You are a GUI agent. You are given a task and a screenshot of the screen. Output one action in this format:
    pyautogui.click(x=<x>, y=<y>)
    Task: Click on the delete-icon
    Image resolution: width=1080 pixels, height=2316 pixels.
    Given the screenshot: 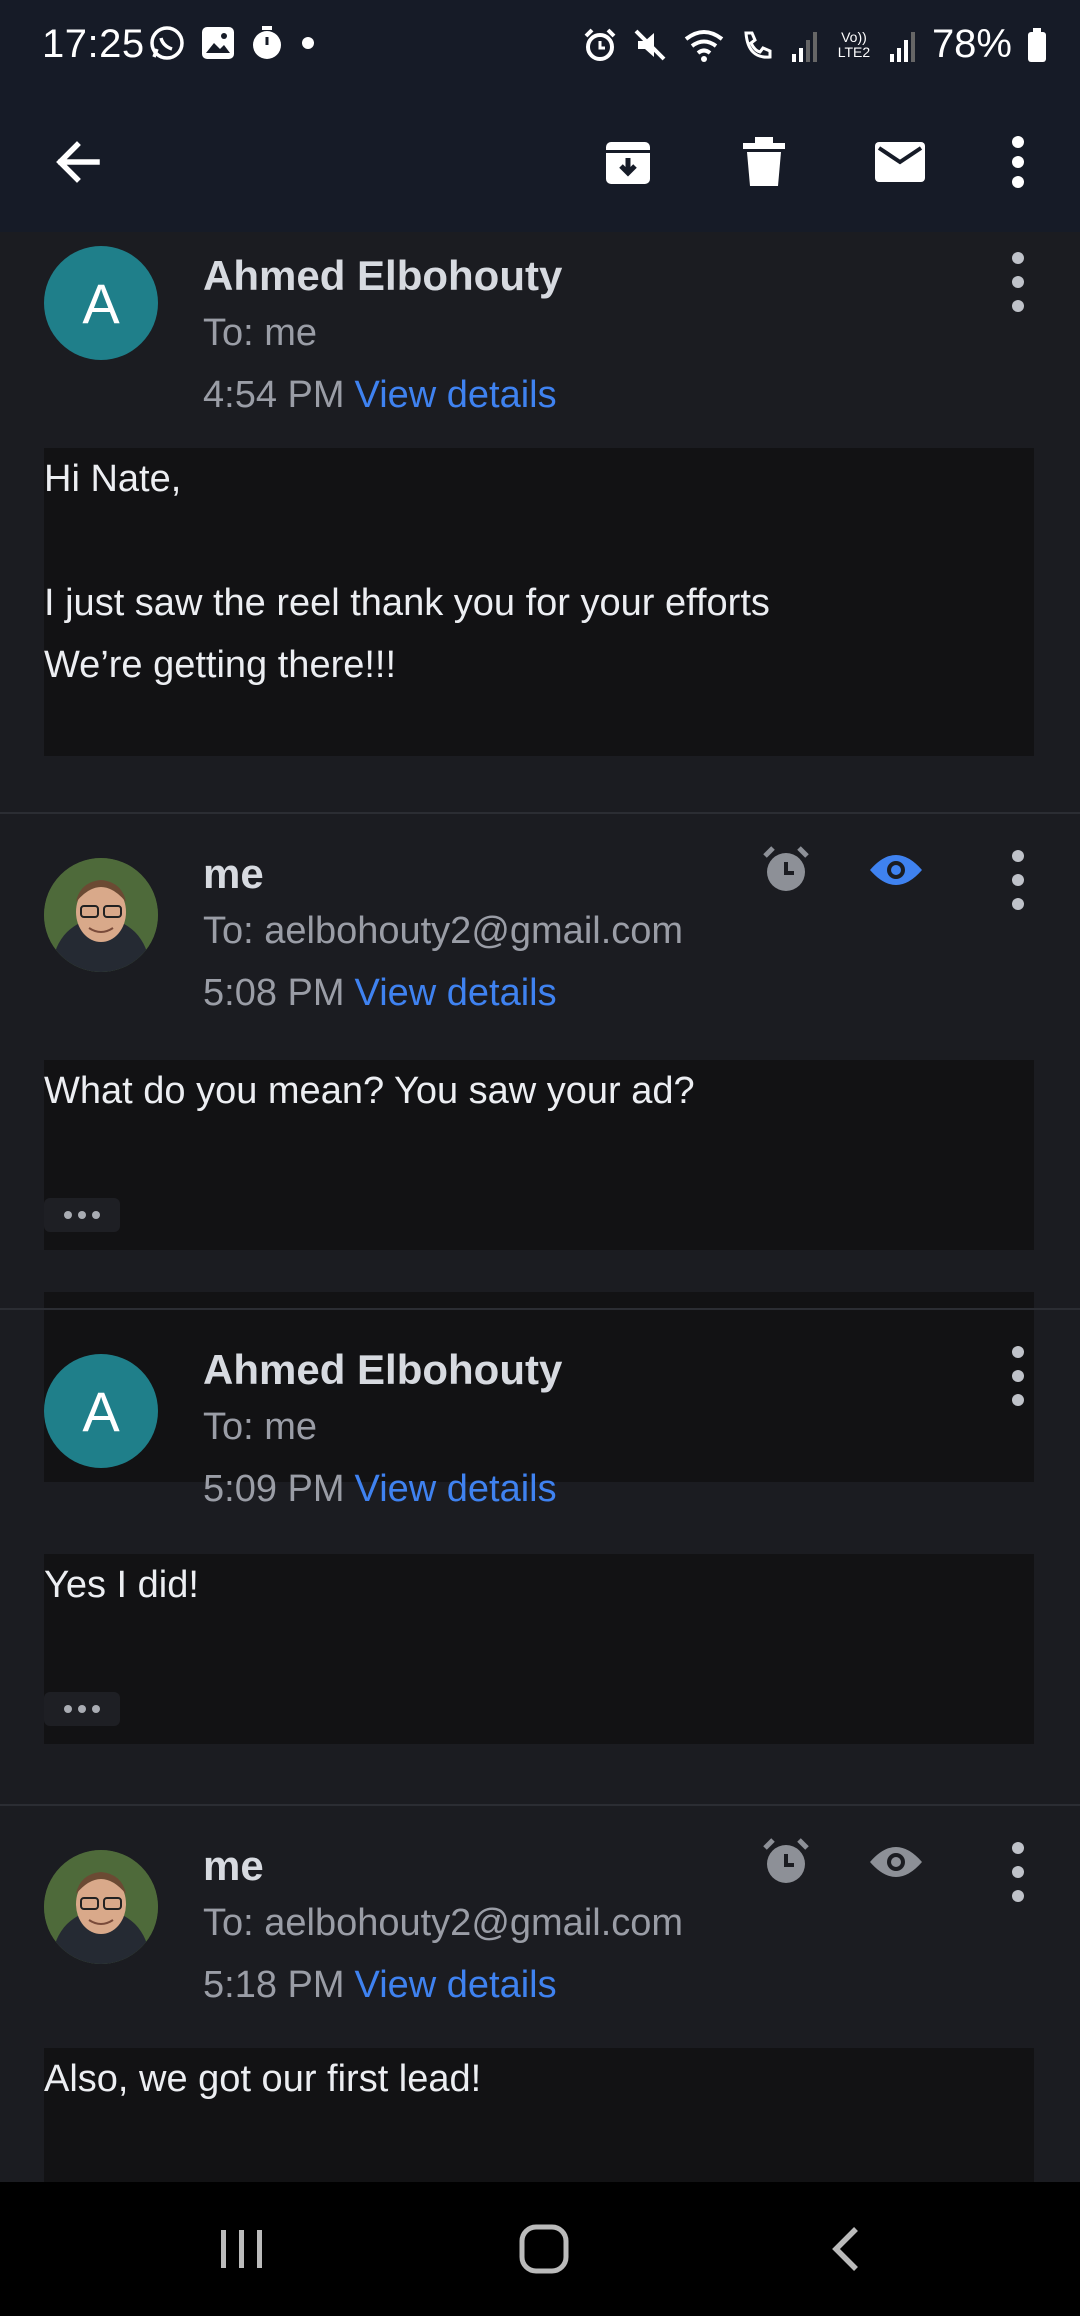 What is the action you would take?
    pyautogui.click(x=764, y=162)
    